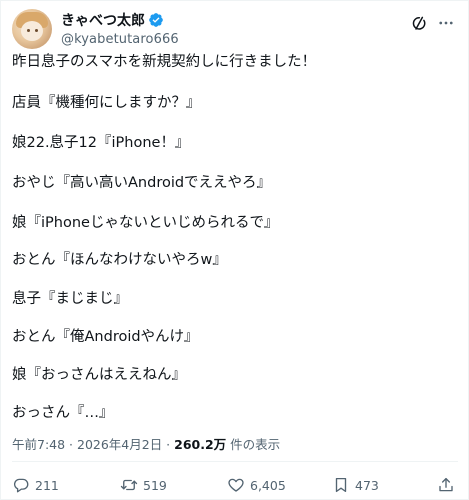 This screenshot has width=469, height=500. I want to click on display-name-row: きゃべつ太郎, so click(120, 20).